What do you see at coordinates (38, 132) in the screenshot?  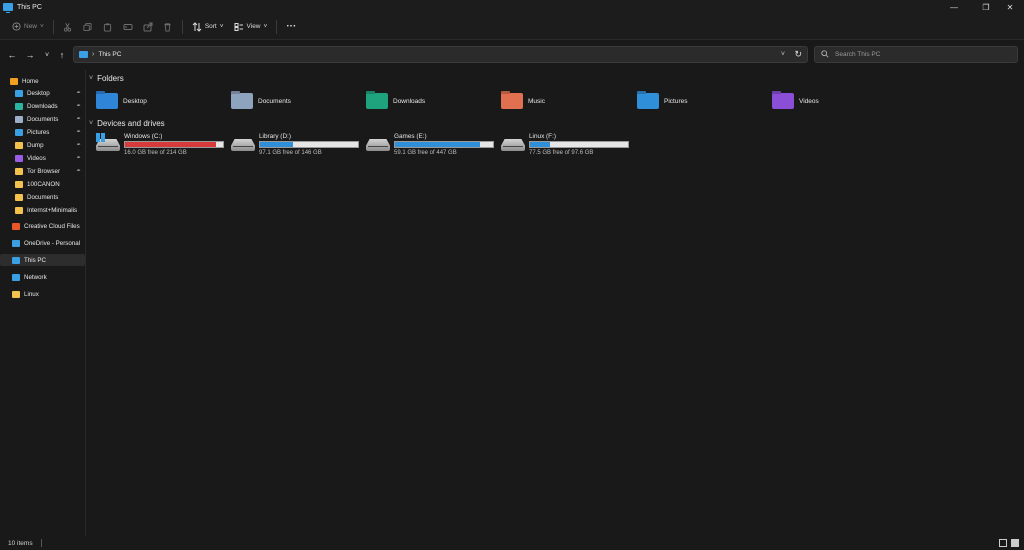 I see `sidebar-item-label: Pictures` at bounding box center [38, 132].